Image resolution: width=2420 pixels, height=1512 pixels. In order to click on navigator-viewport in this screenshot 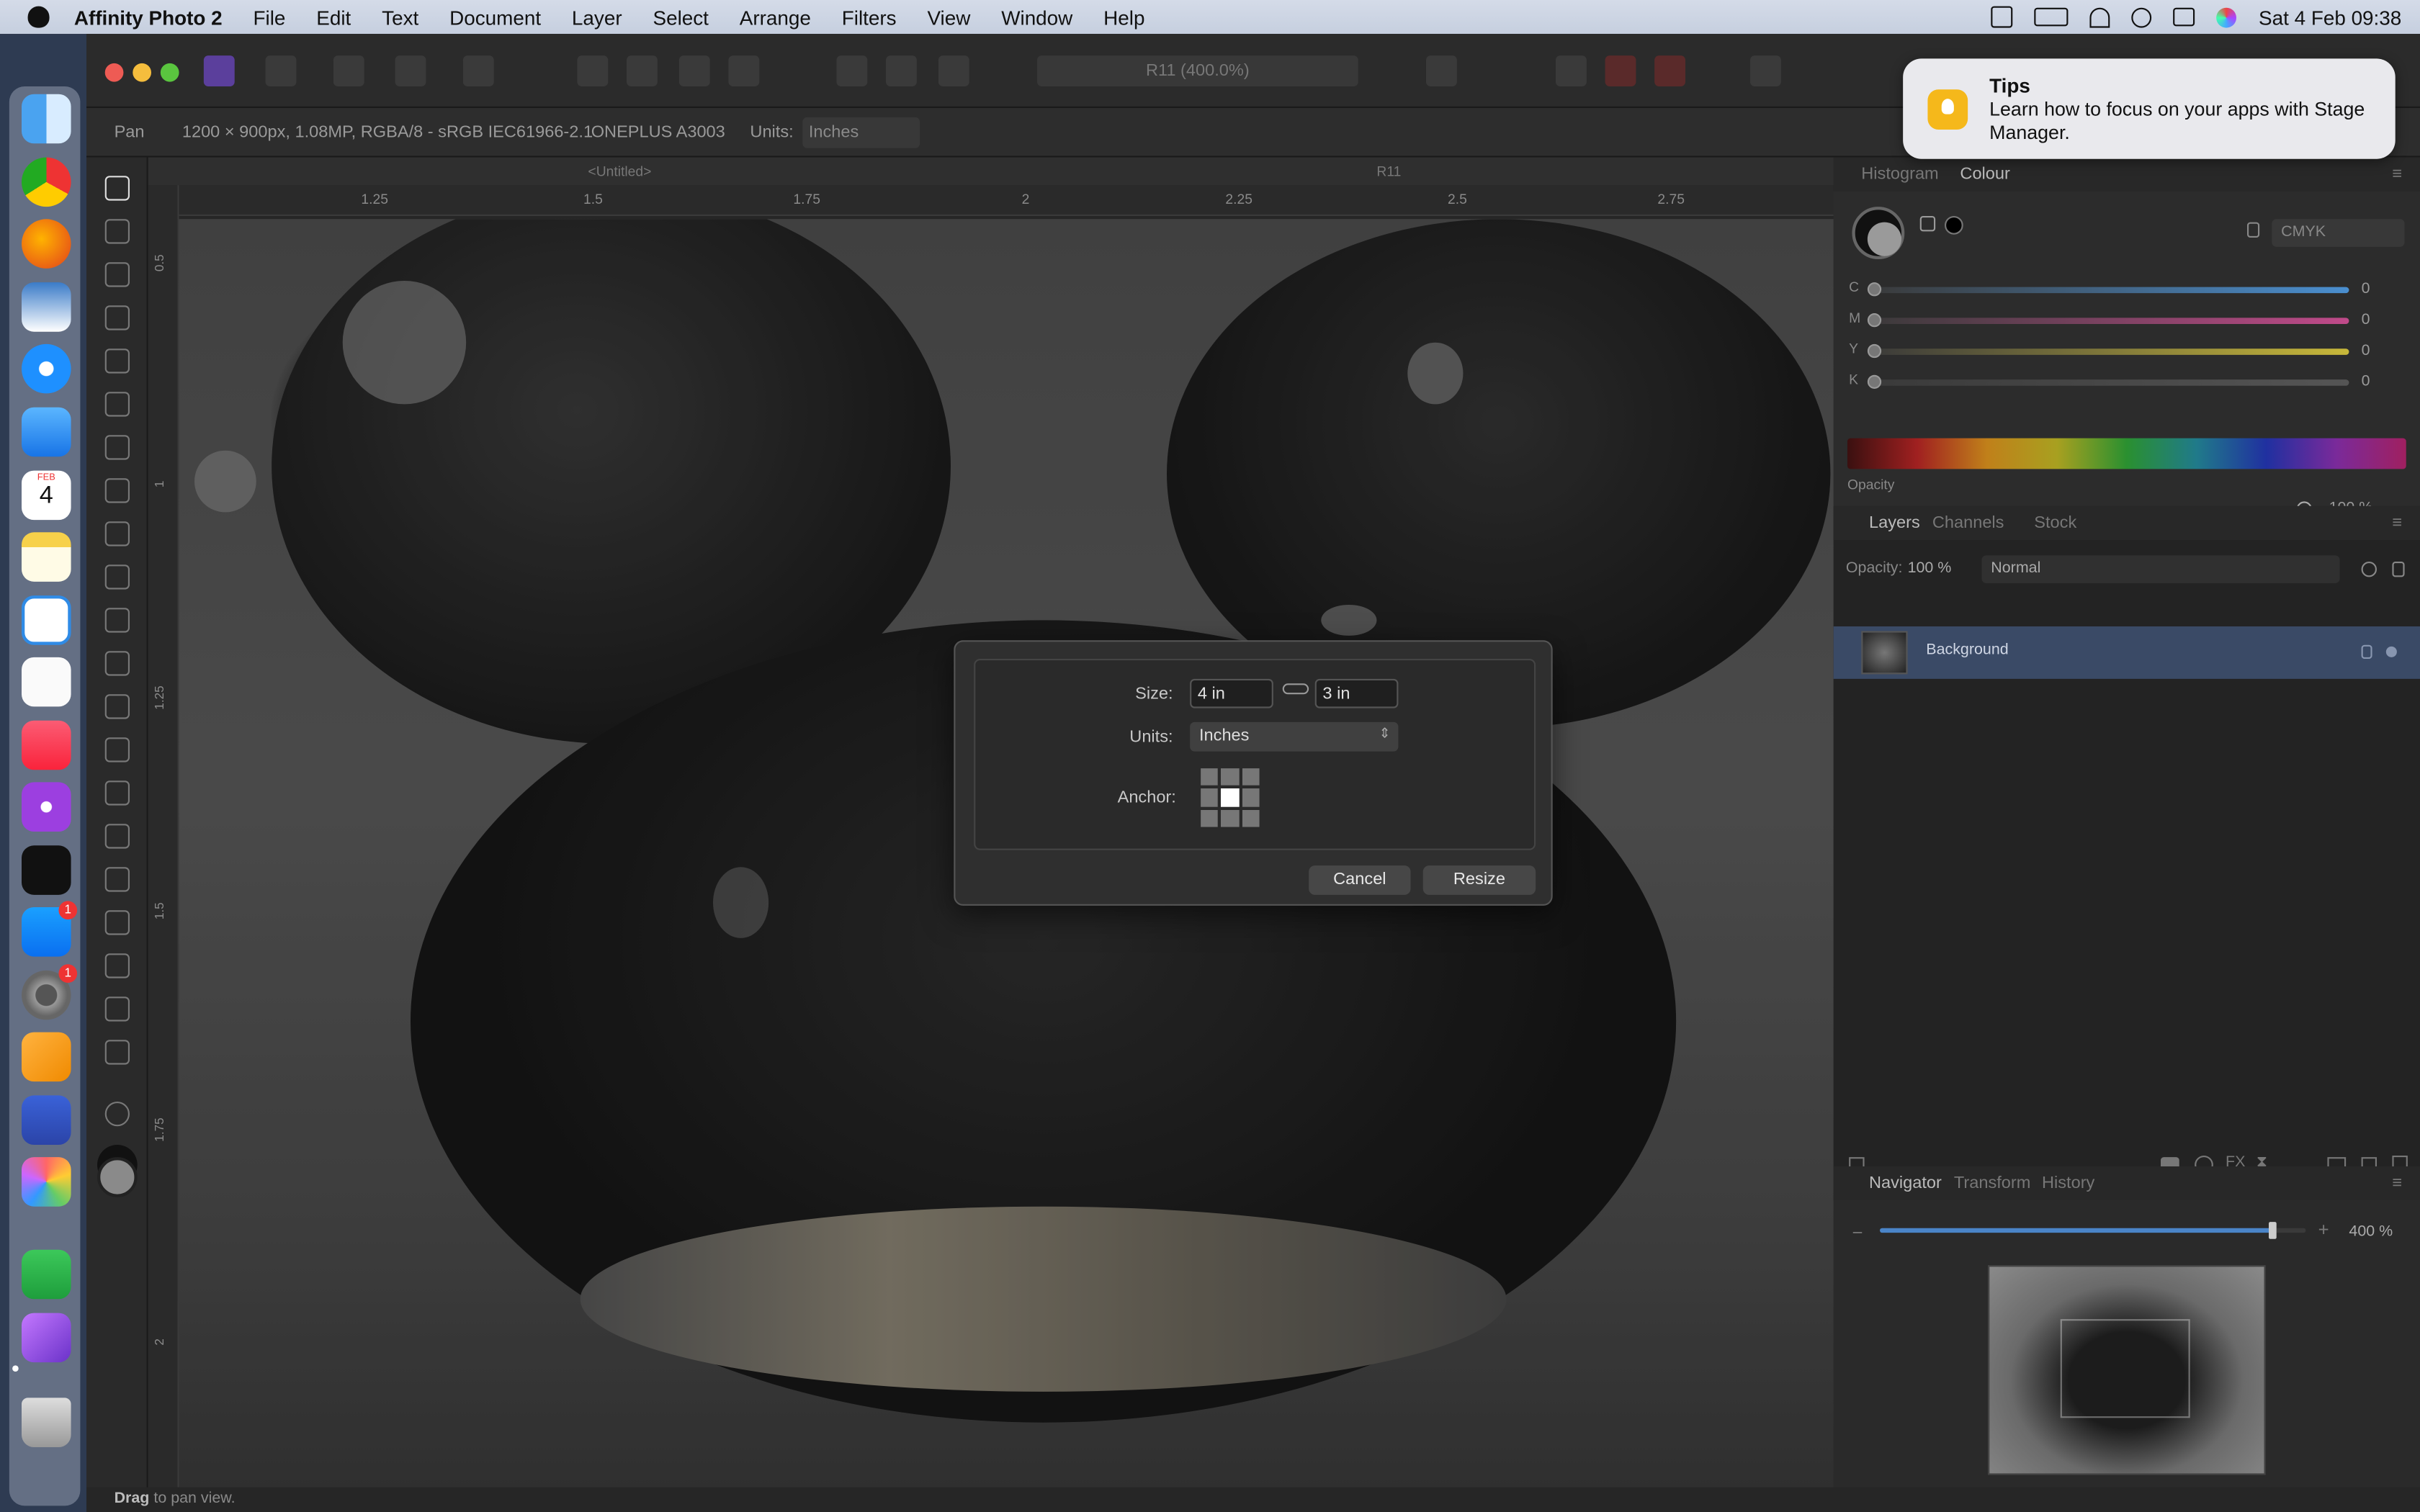, I will do `click(2125, 1368)`.